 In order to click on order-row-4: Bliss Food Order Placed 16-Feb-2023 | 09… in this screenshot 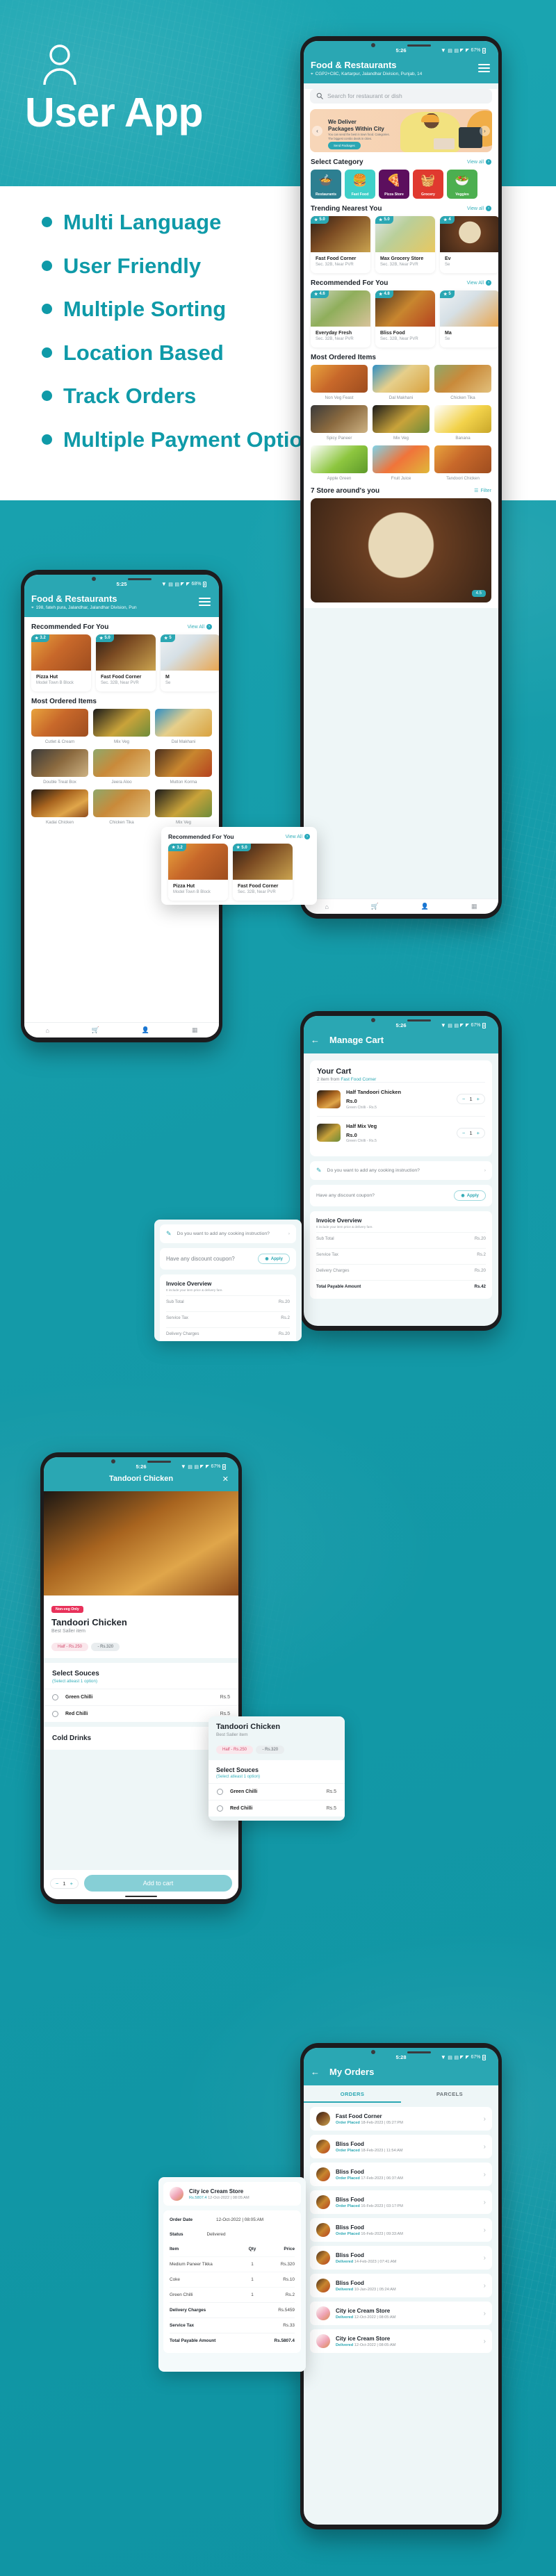, I will do `click(401, 2230)`.